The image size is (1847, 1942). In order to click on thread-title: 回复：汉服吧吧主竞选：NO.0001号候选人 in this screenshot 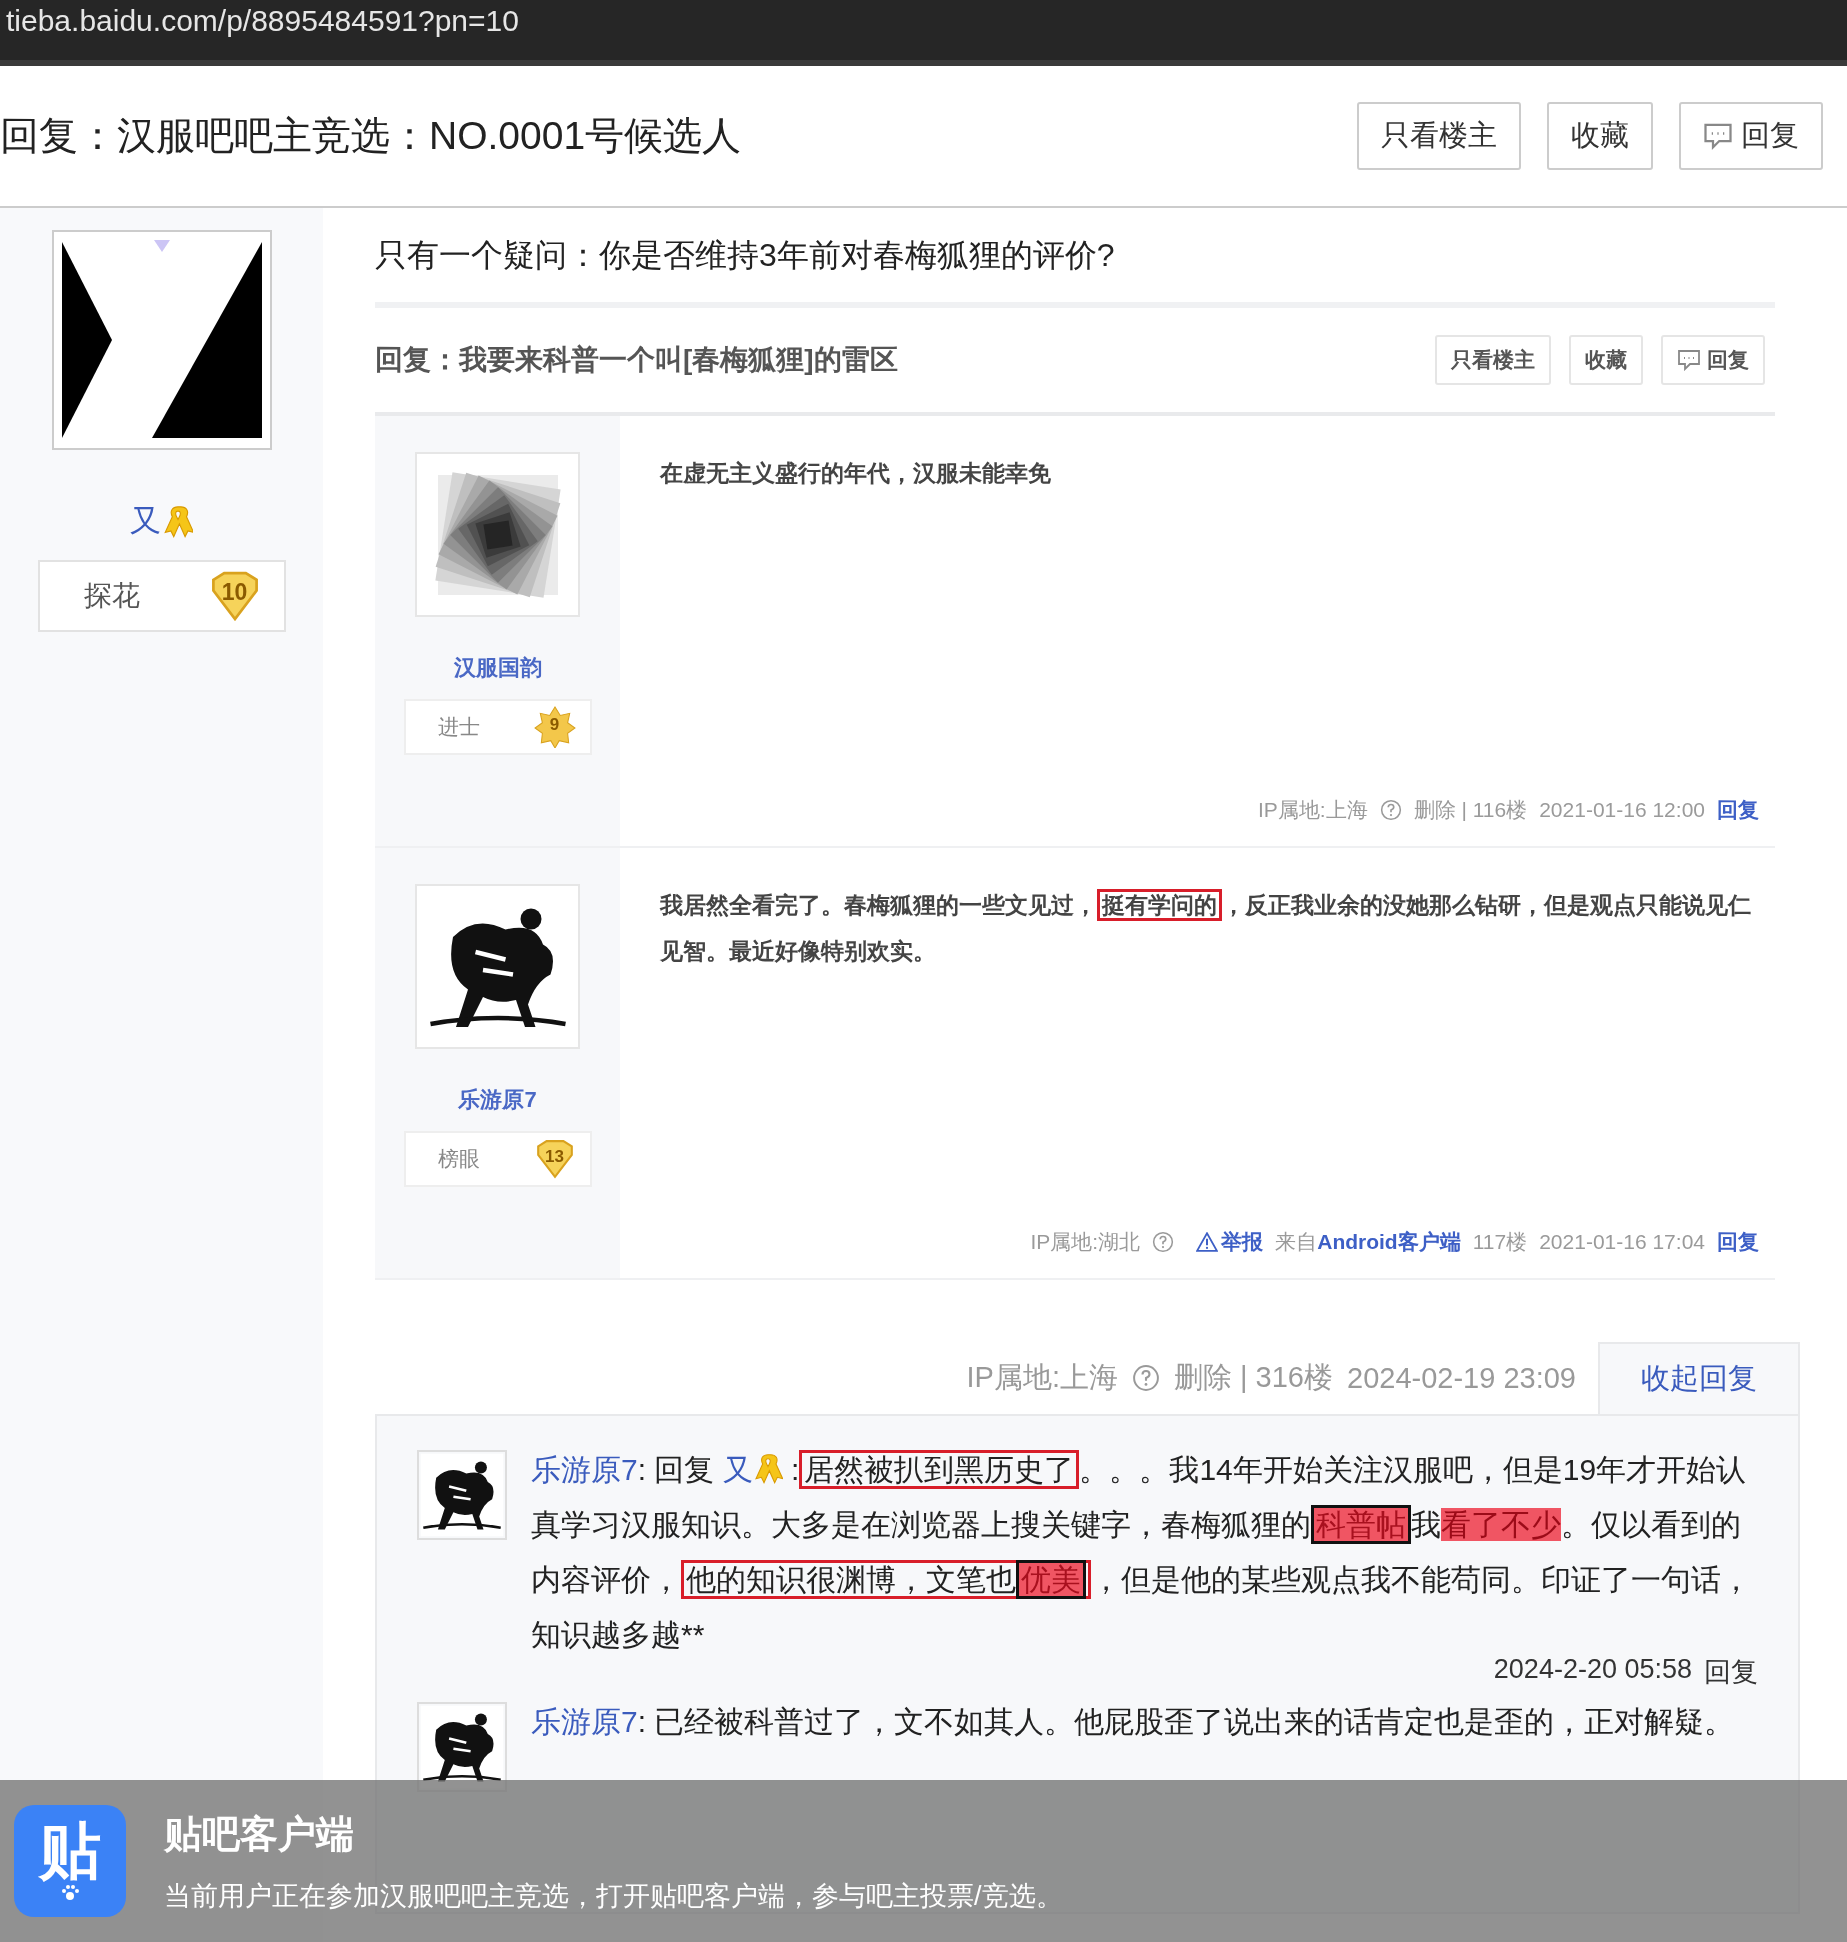, I will do `click(371, 136)`.